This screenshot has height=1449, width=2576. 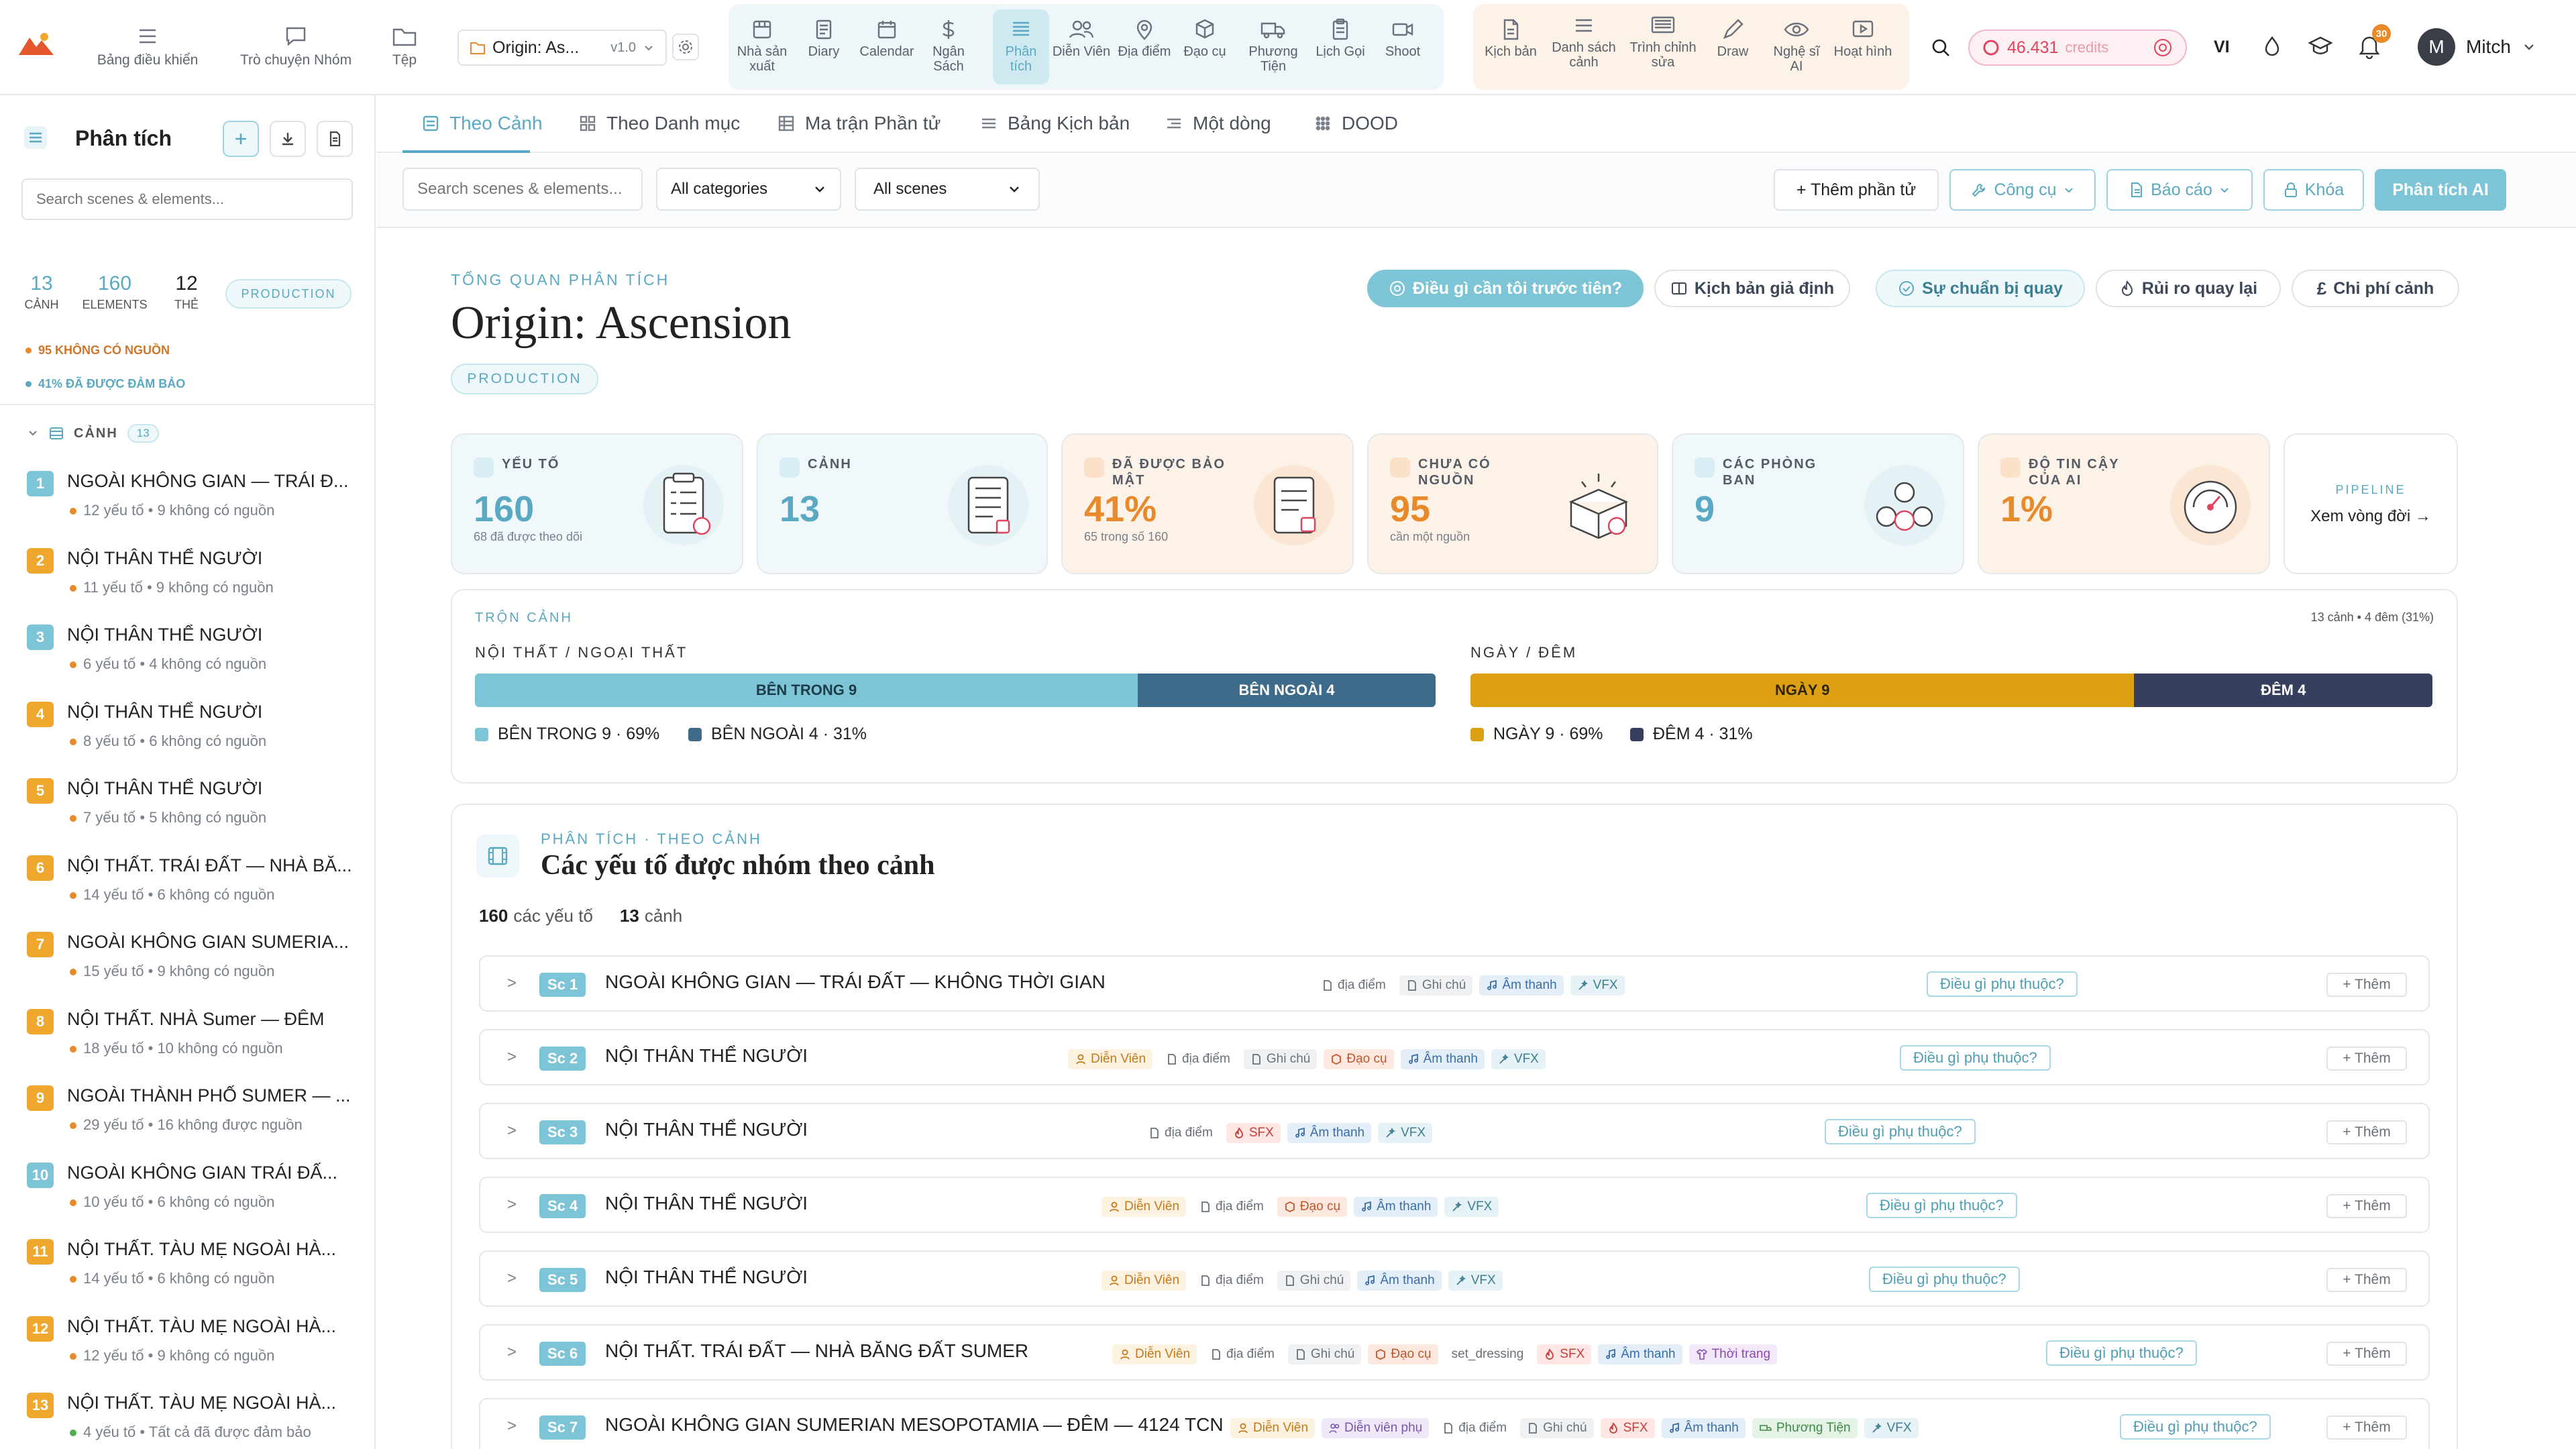 I want to click on element-category-chip: Diễn viên phụ, so click(x=1376, y=1428).